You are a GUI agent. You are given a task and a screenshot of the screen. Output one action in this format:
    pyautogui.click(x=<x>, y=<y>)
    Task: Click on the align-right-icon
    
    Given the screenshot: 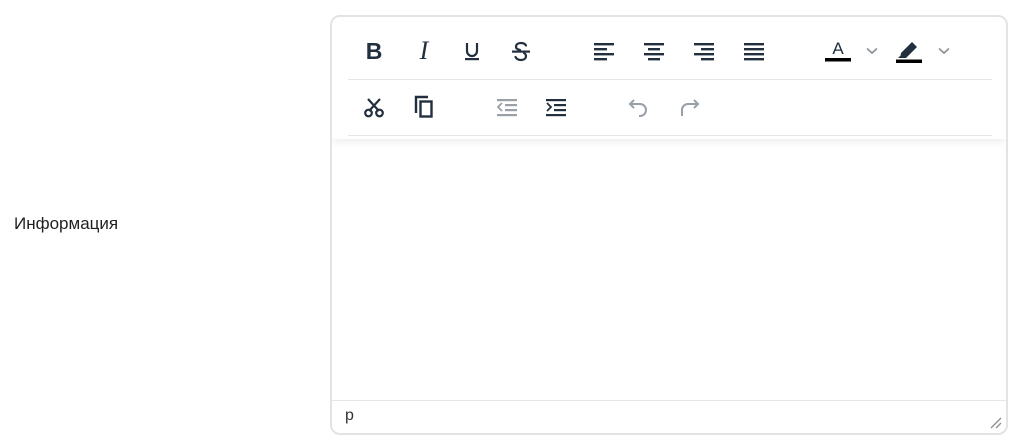 What is the action you would take?
    pyautogui.click(x=704, y=52)
    